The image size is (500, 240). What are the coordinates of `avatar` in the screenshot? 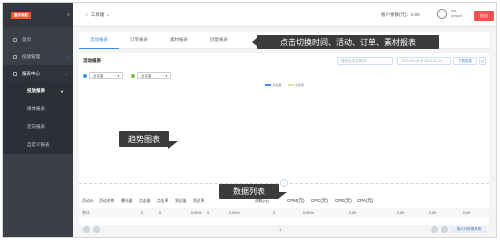 It's located at (442, 14).